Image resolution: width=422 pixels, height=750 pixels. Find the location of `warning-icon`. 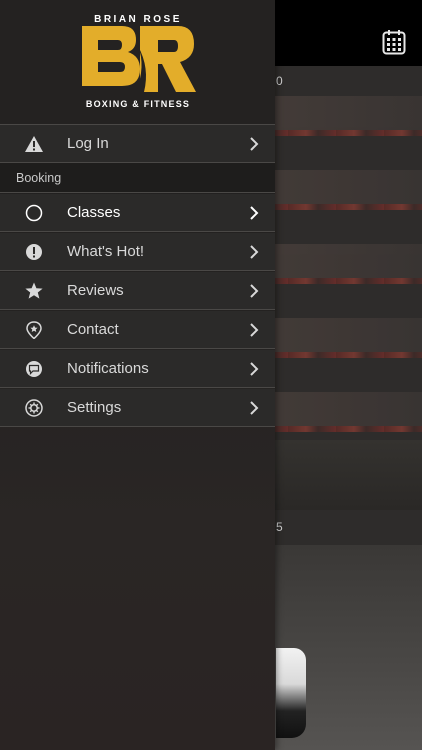

warning-icon is located at coordinates (34, 144).